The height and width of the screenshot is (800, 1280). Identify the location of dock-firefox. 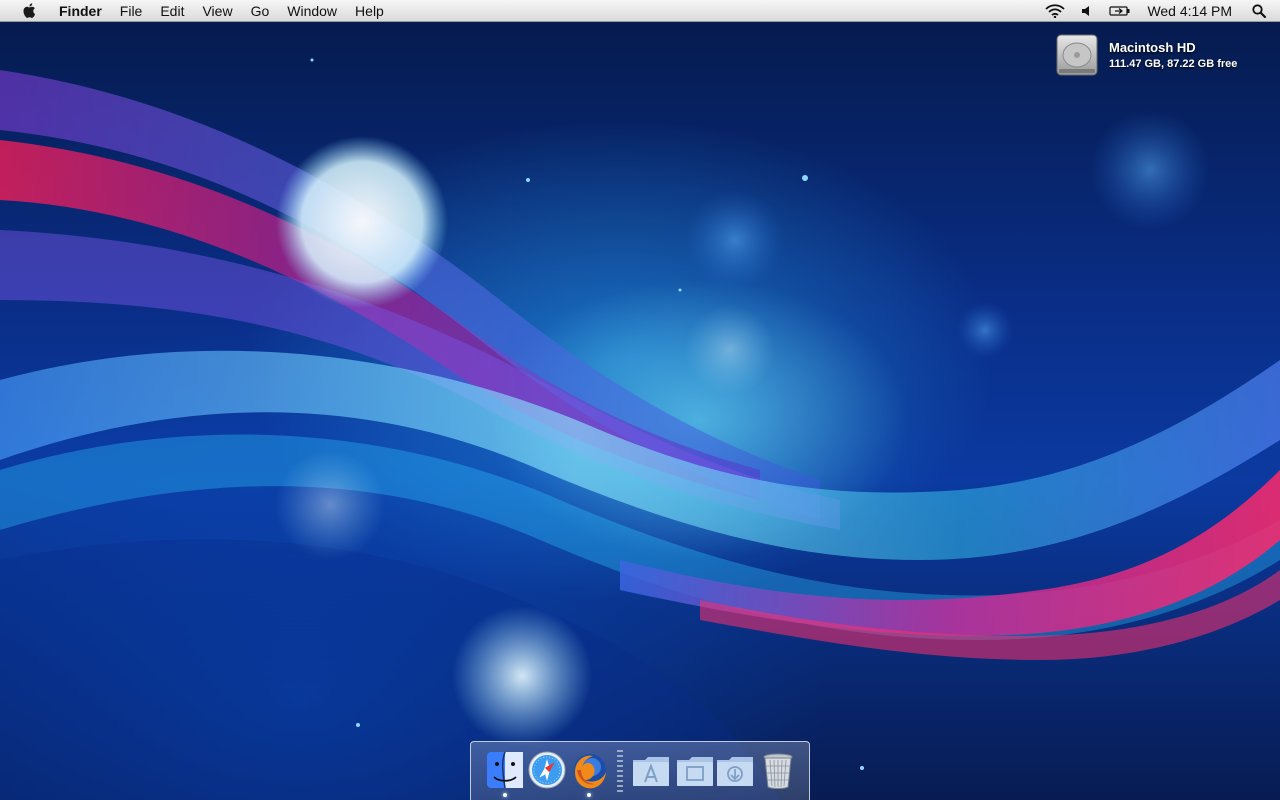
(589, 770).